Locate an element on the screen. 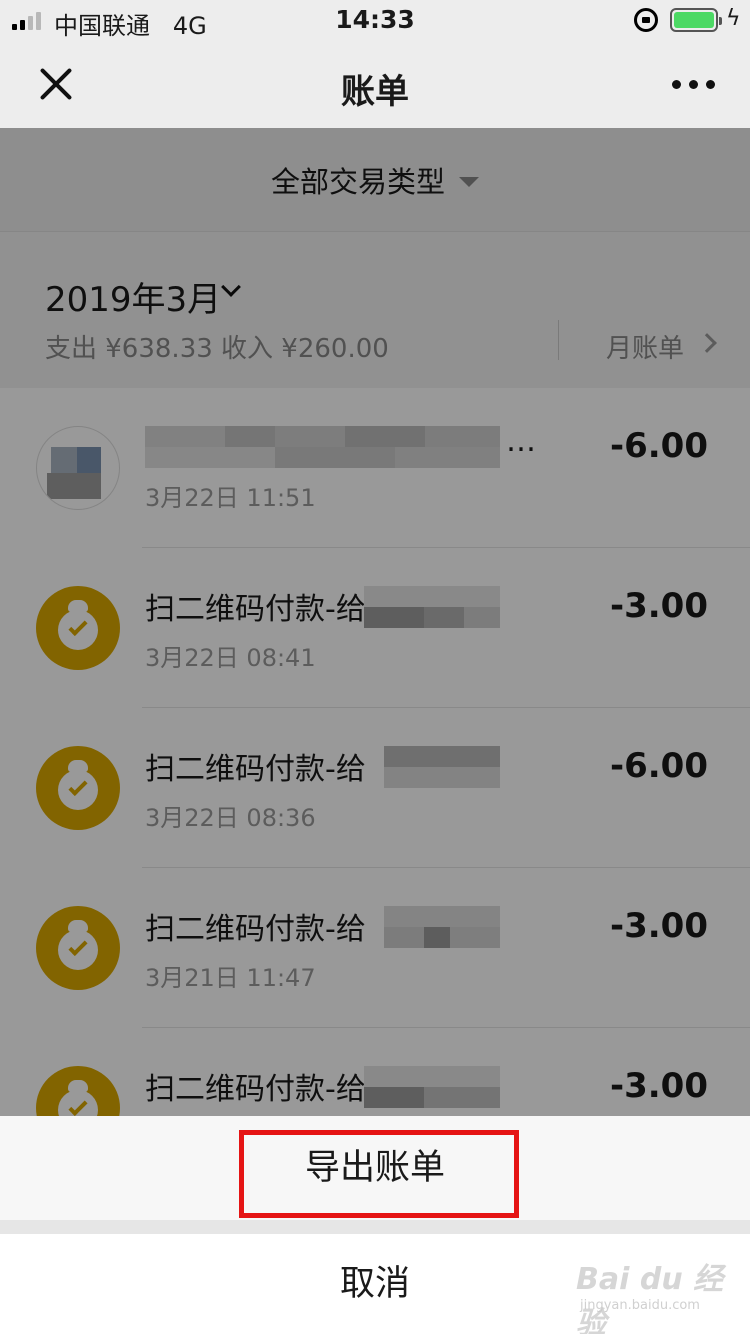 This screenshot has height=1334, width=750. watermark-logo: Bai du 经验 is located at coordinates (650, 1298).